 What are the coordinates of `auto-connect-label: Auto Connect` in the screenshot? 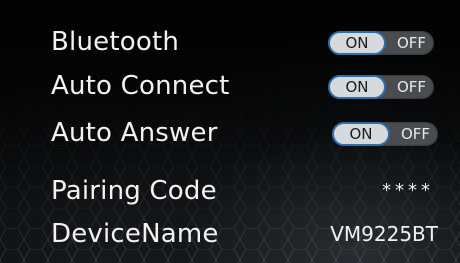 It's located at (140, 86).